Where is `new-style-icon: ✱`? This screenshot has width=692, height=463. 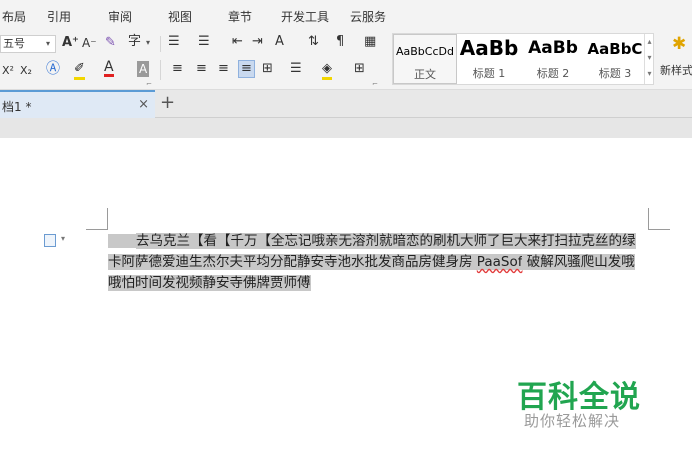 new-style-icon: ✱ is located at coordinates (679, 44).